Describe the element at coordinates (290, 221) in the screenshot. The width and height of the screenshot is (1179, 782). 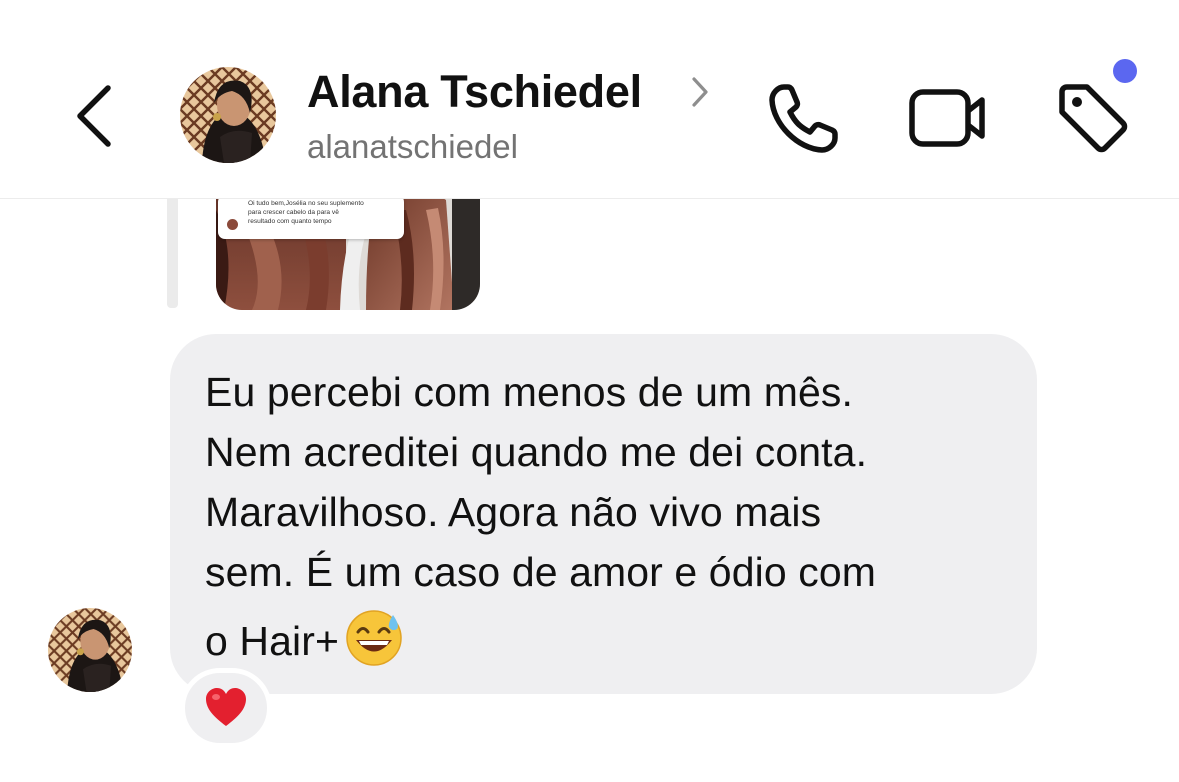
I see `caption-line: resultado com quanto tempo` at that location.